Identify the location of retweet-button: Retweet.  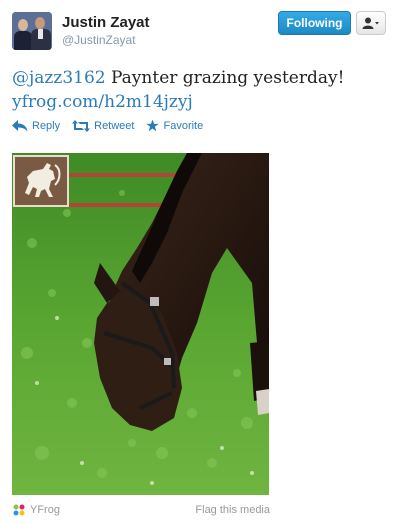
(103, 125).